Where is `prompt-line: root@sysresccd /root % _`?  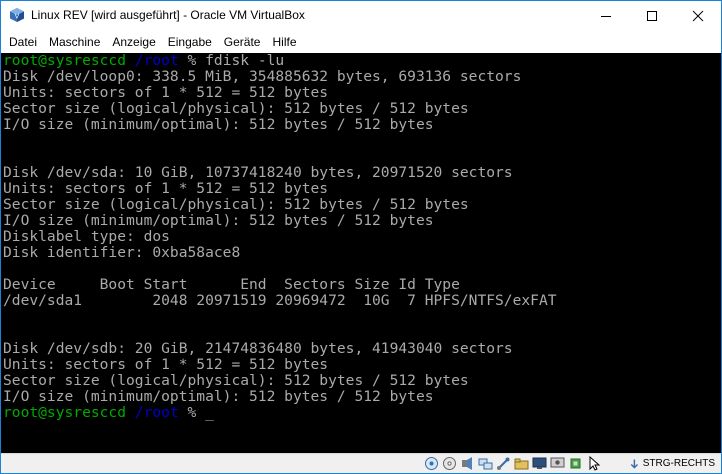 prompt-line: root@sysresccd /root % _ is located at coordinates (108, 413).